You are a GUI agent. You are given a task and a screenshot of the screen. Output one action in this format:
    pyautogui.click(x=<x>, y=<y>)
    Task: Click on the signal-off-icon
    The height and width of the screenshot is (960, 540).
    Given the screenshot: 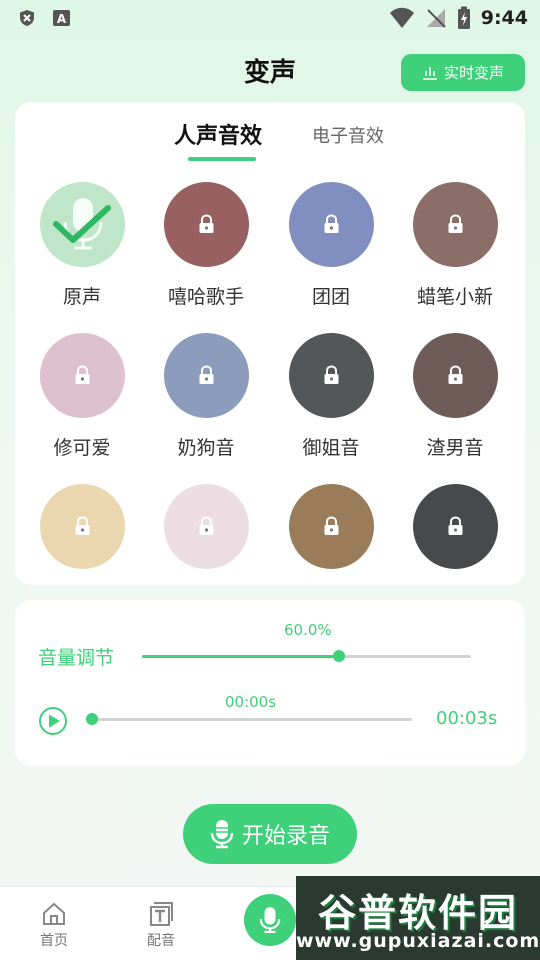 What is the action you would take?
    pyautogui.click(x=436, y=18)
    